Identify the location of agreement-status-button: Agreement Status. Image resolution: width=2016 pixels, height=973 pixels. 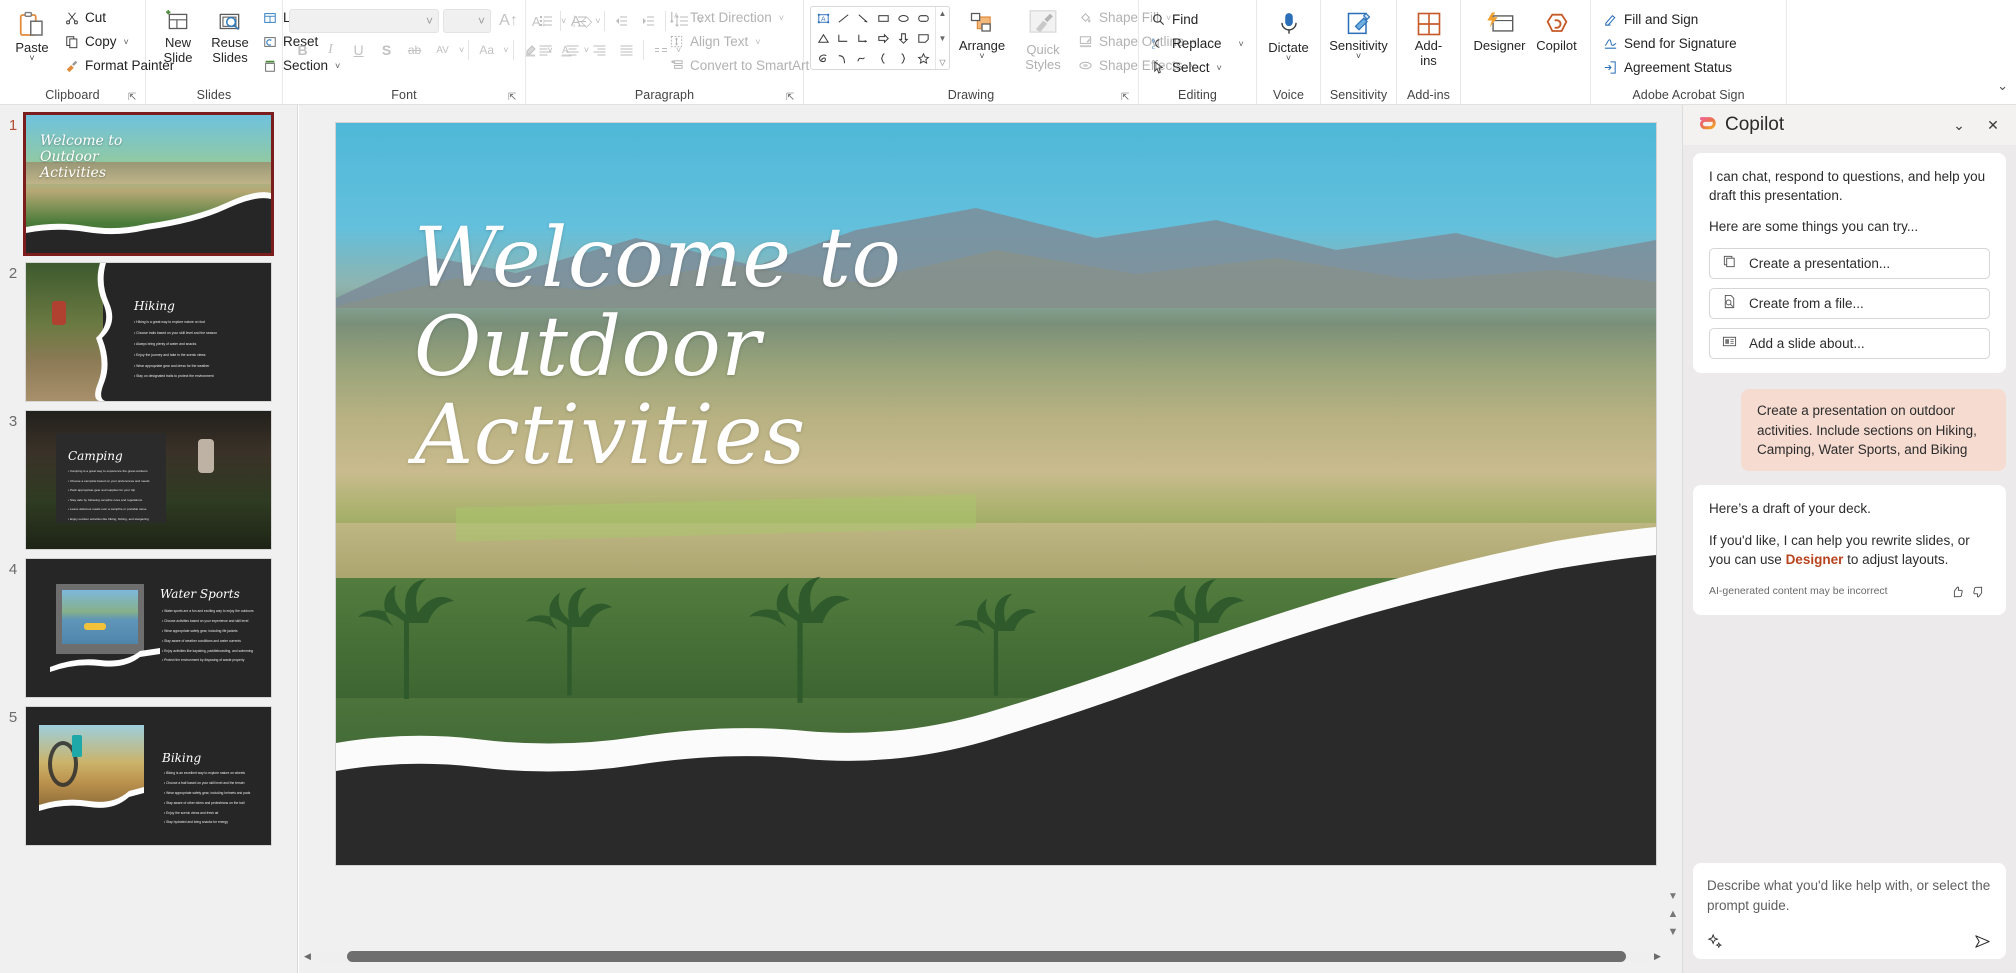
(1669, 67).